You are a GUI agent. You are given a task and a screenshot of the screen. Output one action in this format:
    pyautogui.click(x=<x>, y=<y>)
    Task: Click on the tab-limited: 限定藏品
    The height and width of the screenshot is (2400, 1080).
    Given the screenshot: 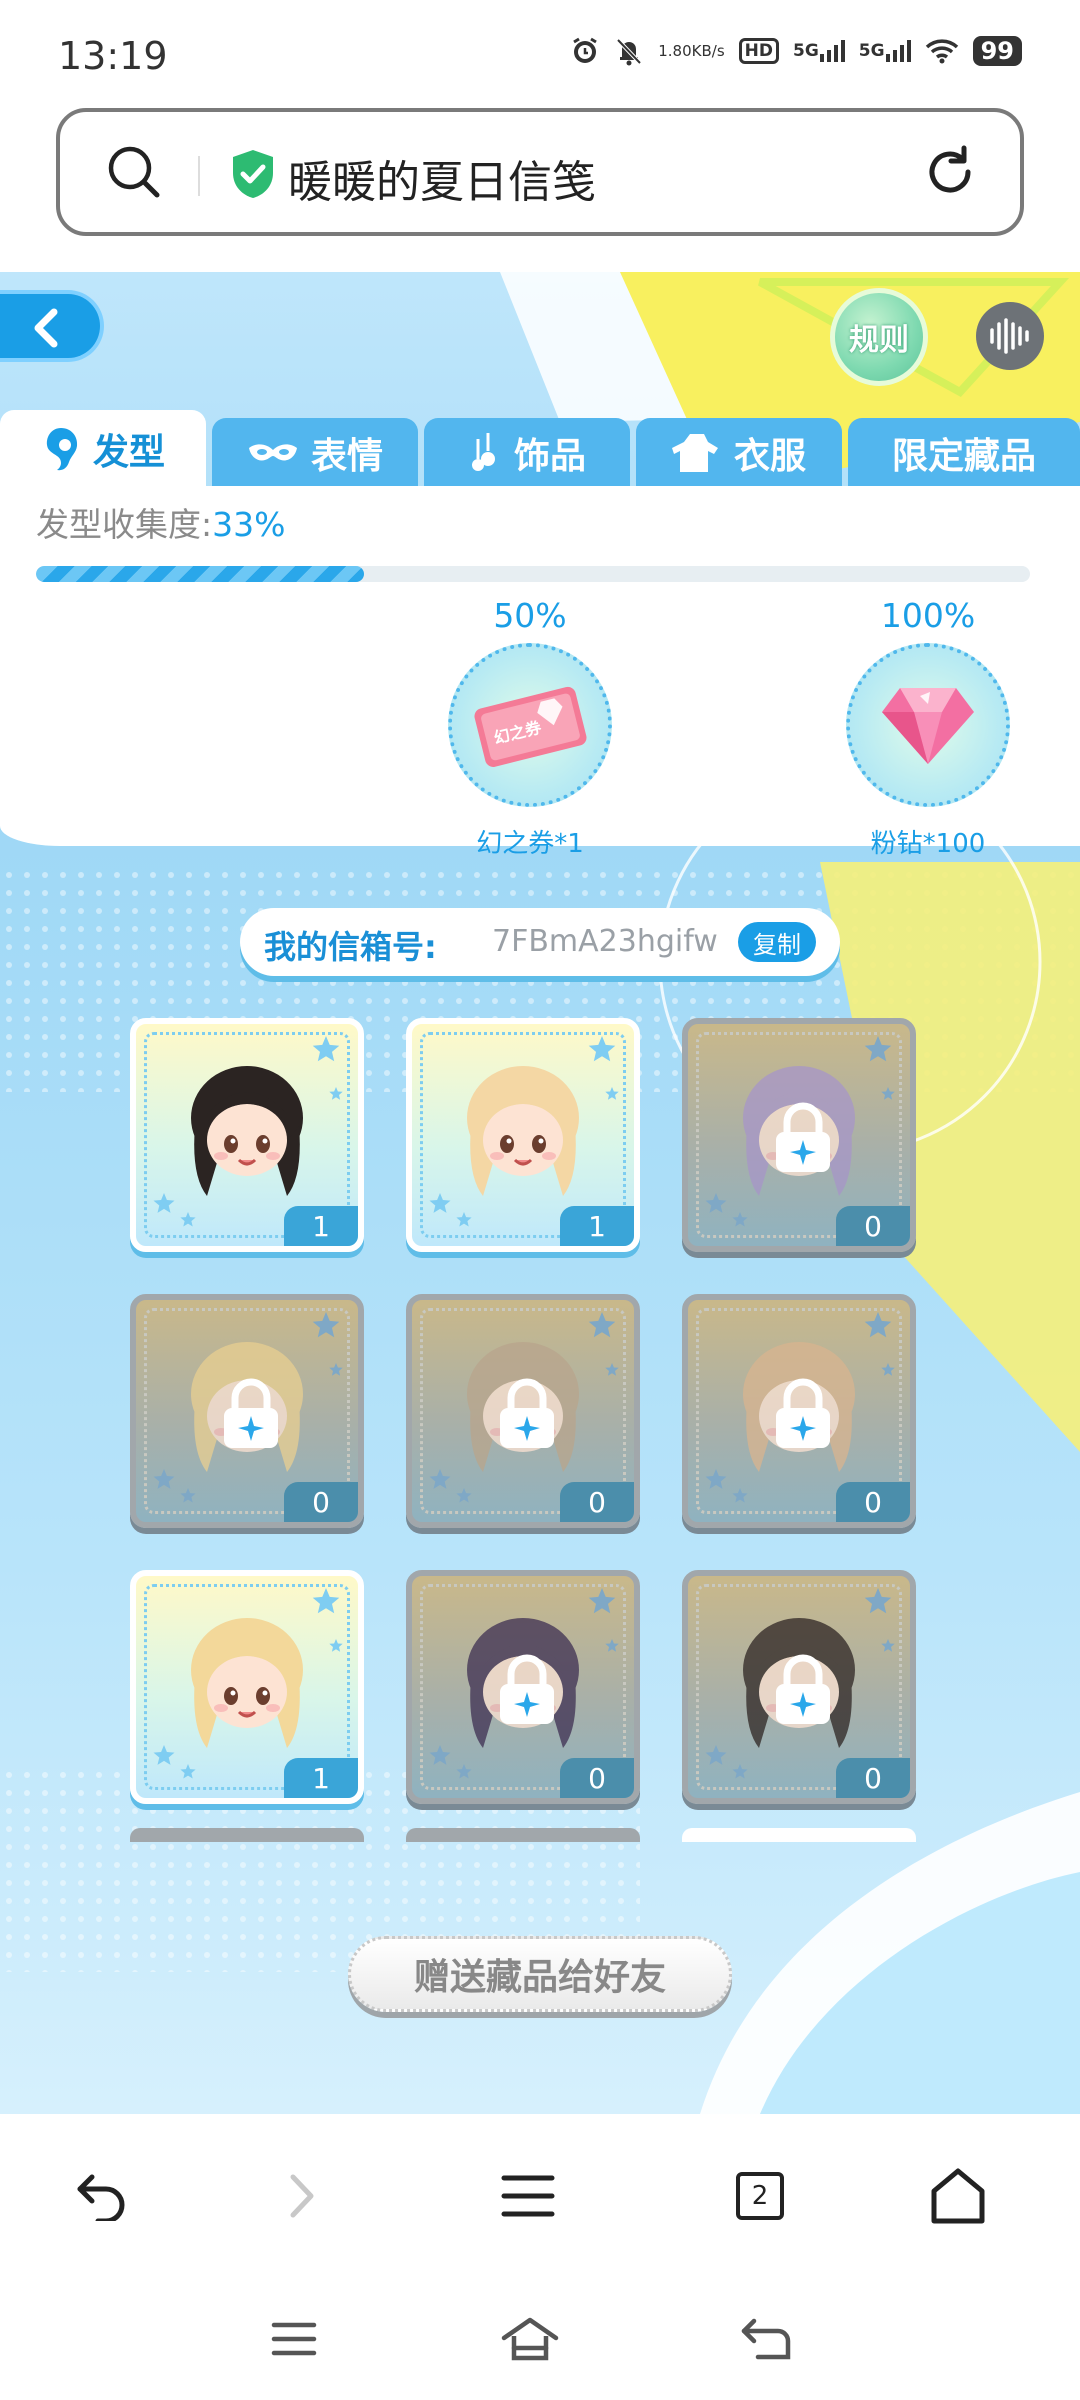 What is the action you would take?
    pyautogui.click(x=964, y=453)
    